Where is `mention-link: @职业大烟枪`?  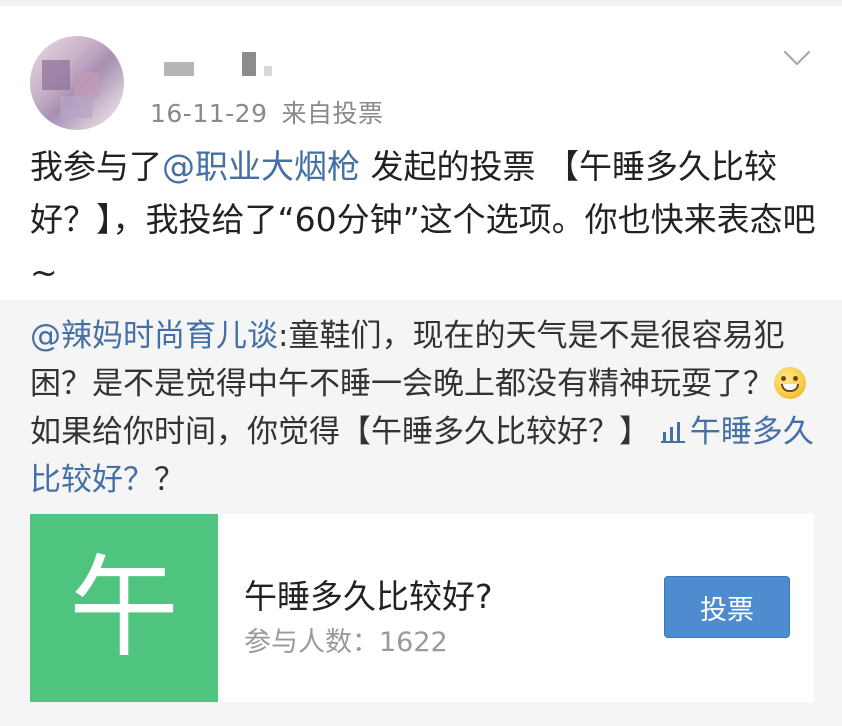 mention-link: @职业大烟枪 is located at coordinates (261, 166).